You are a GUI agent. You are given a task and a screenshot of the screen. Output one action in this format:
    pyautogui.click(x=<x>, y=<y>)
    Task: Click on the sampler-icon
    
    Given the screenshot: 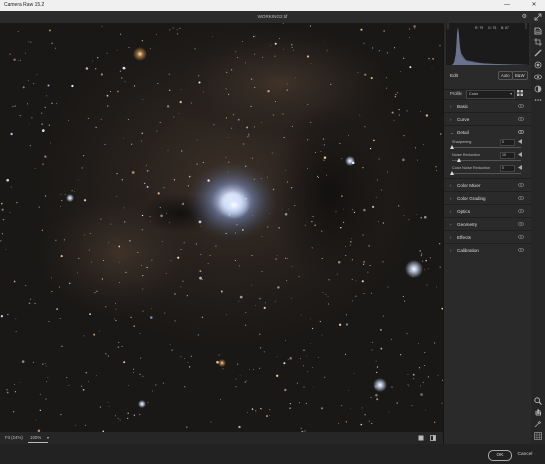 What is the action you would take?
    pyautogui.click(x=538, y=424)
    